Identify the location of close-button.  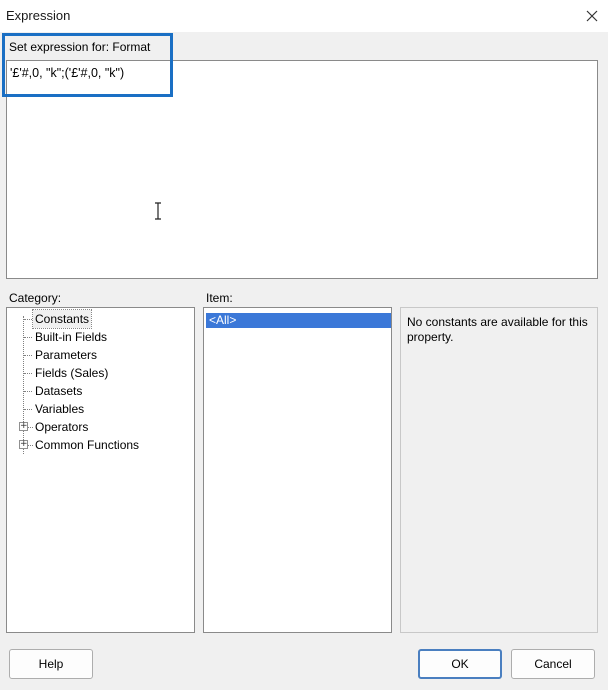
(592, 16).